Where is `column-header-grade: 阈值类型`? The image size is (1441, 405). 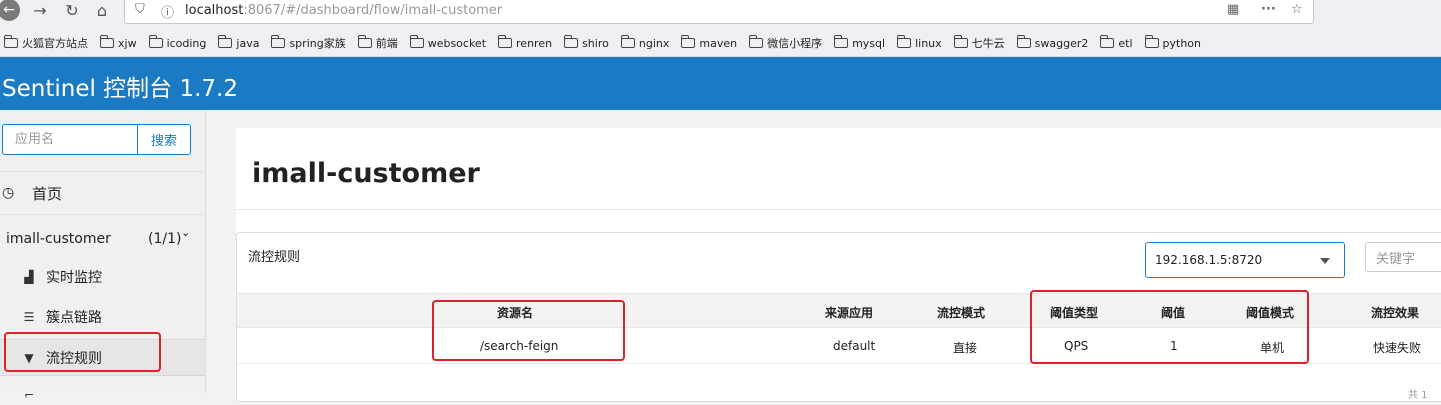
column-header-grade: 阈值类型 is located at coordinates (1074, 313).